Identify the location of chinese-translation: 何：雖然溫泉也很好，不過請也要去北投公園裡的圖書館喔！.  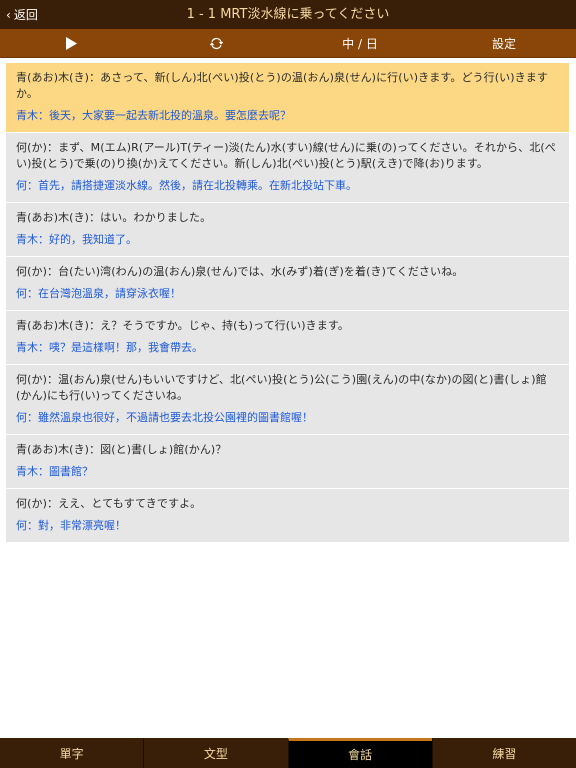
(164, 417).